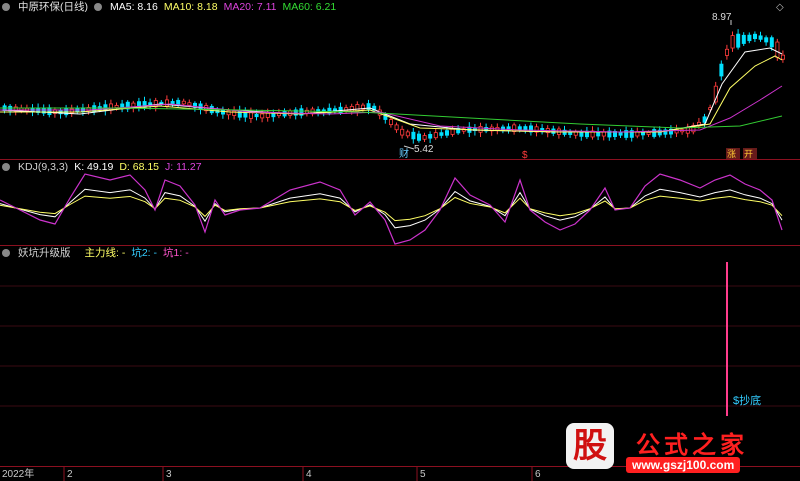 This screenshot has height=481, width=800. I want to click on high-price-label: 8.97, so click(722, 17).